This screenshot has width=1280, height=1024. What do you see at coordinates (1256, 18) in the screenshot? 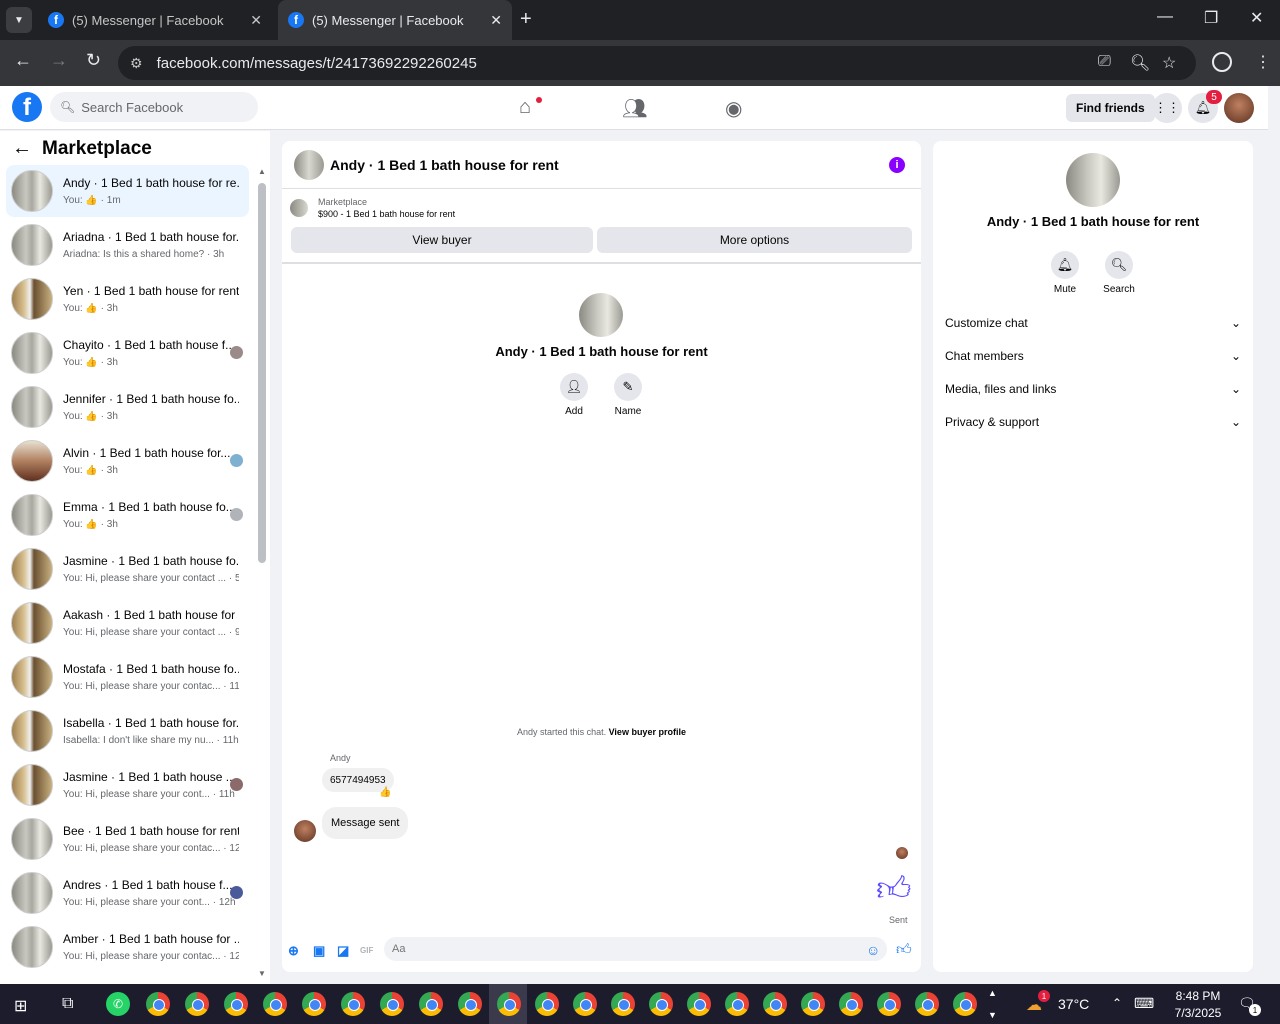
I see `window-close-icon: ✕` at bounding box center [1256, 18].